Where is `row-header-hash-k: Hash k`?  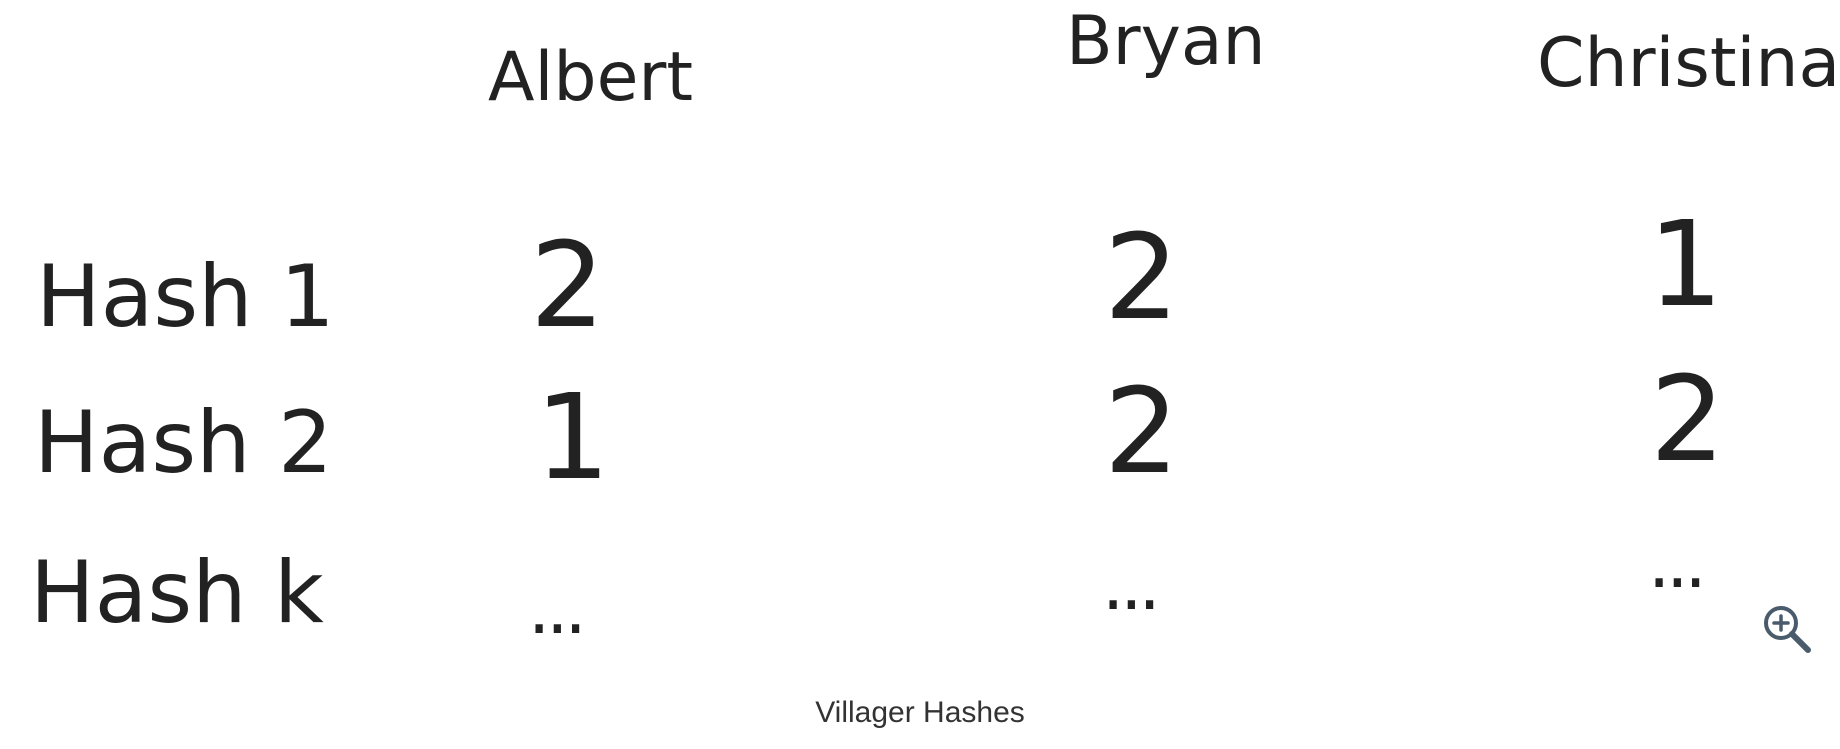 row-header-hash-k: Hash k is located at coordinates (177, 593).